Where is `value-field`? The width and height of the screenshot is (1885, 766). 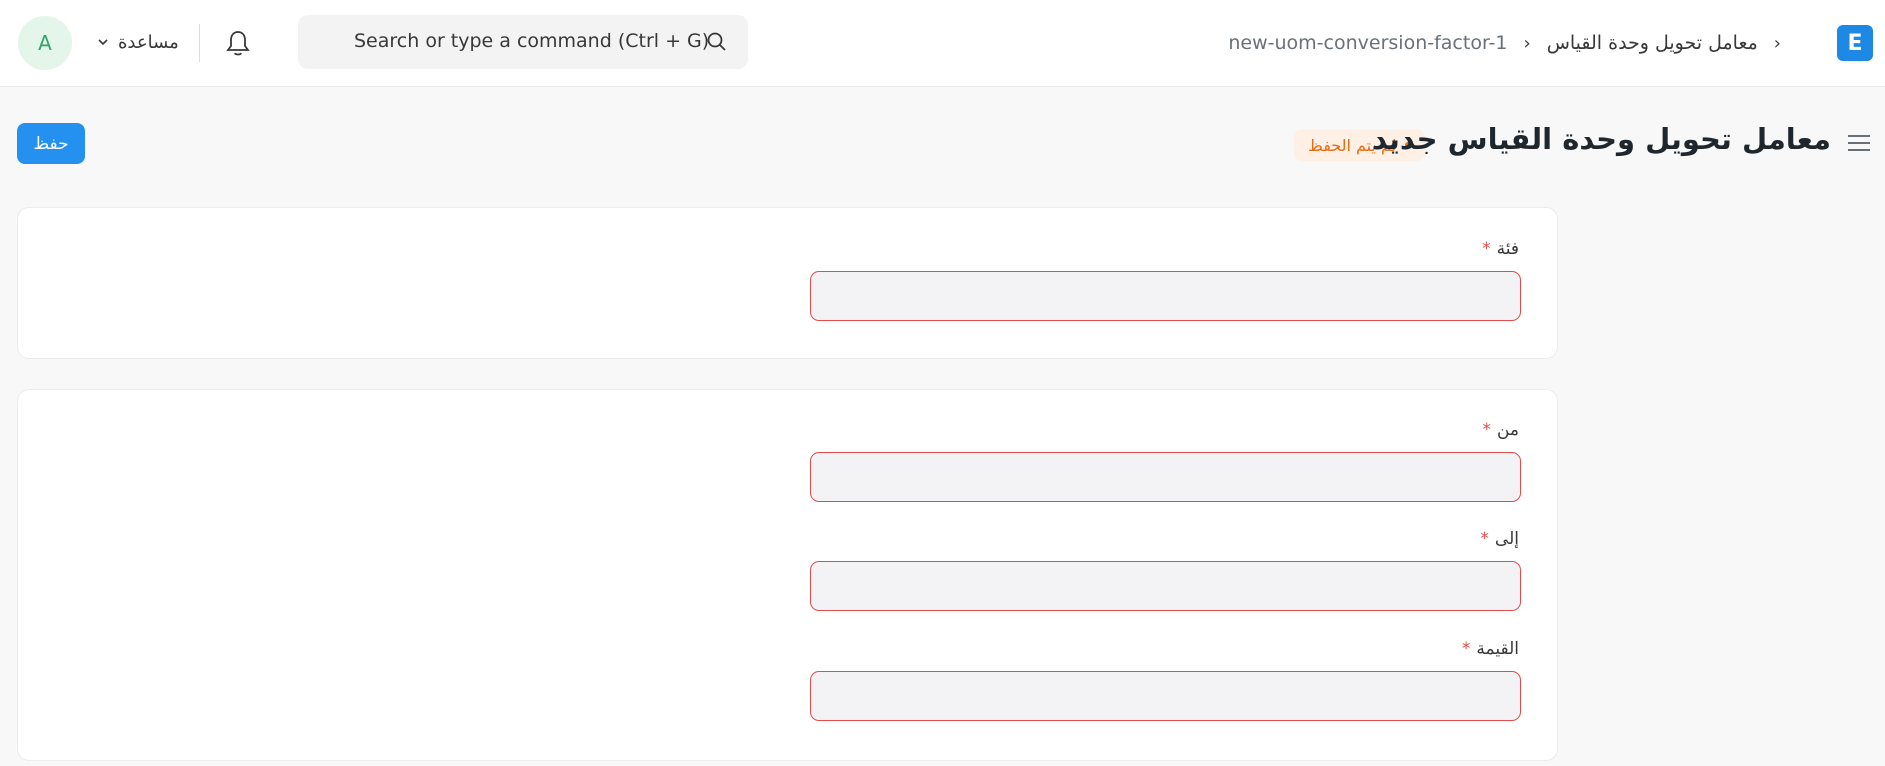 value-field is located at coordinates (1165, 696).